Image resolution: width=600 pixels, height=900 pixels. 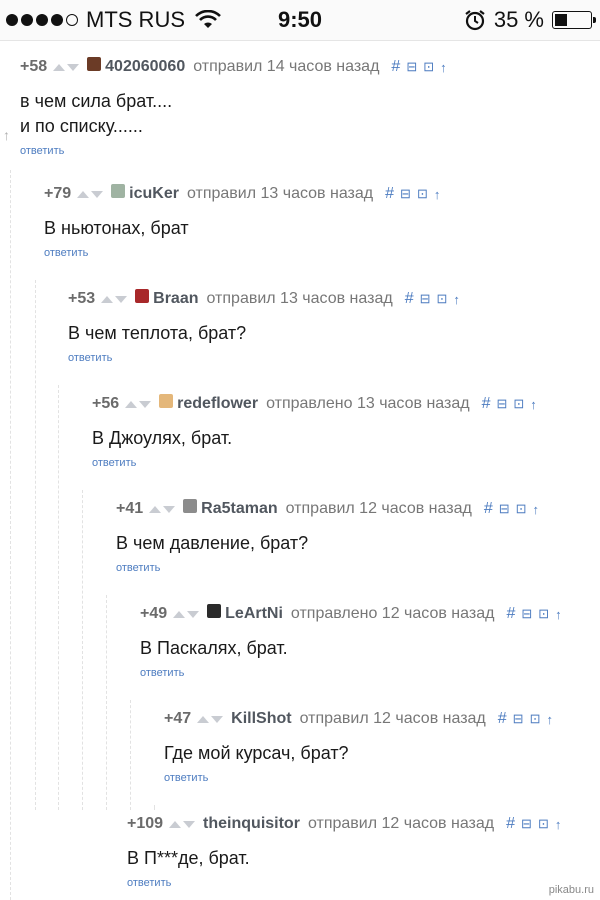 What do you see at coordinates (242, 228) in the screenshot?
I see `comment-body: В ньютонах, брат` at bounding box center [242, 228].